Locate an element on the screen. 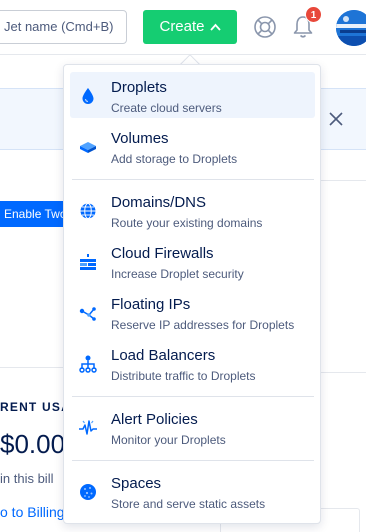 This screenshot has height=532, width=366. spaces-icon is located at coordinates (88, 492).